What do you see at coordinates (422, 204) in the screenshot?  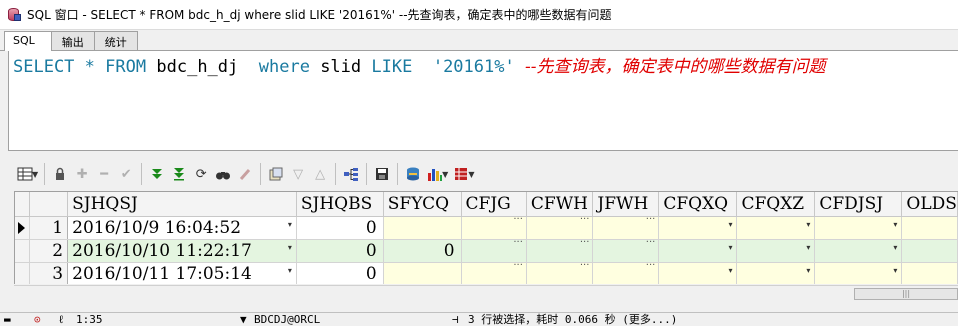 I see `column-header-sfycq: SFYCQ` at bounding box center [422, 204].